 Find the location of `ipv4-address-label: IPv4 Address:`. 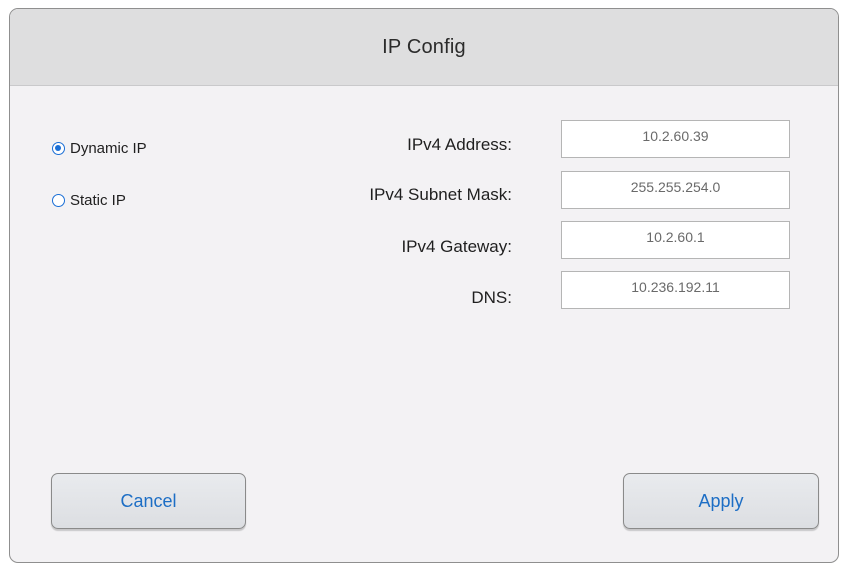

ipv4-address-label: IPv4 Address: is located at coordinates (459, 144).